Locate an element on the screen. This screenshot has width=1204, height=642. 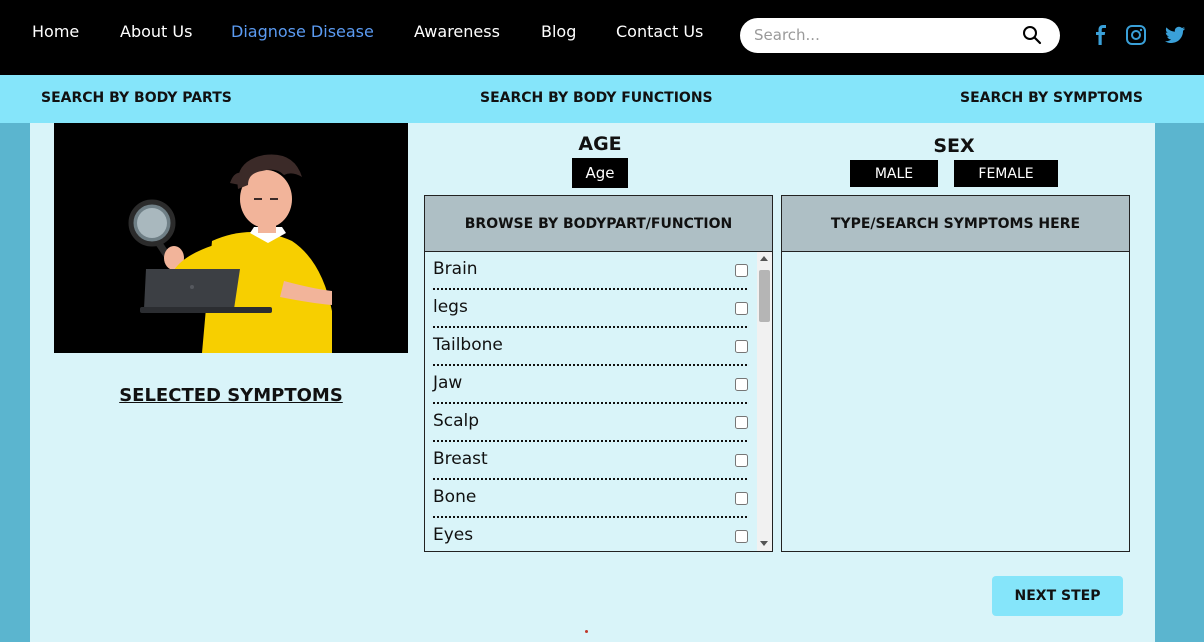
twitter-icon is located at coordinates (1175, 35).